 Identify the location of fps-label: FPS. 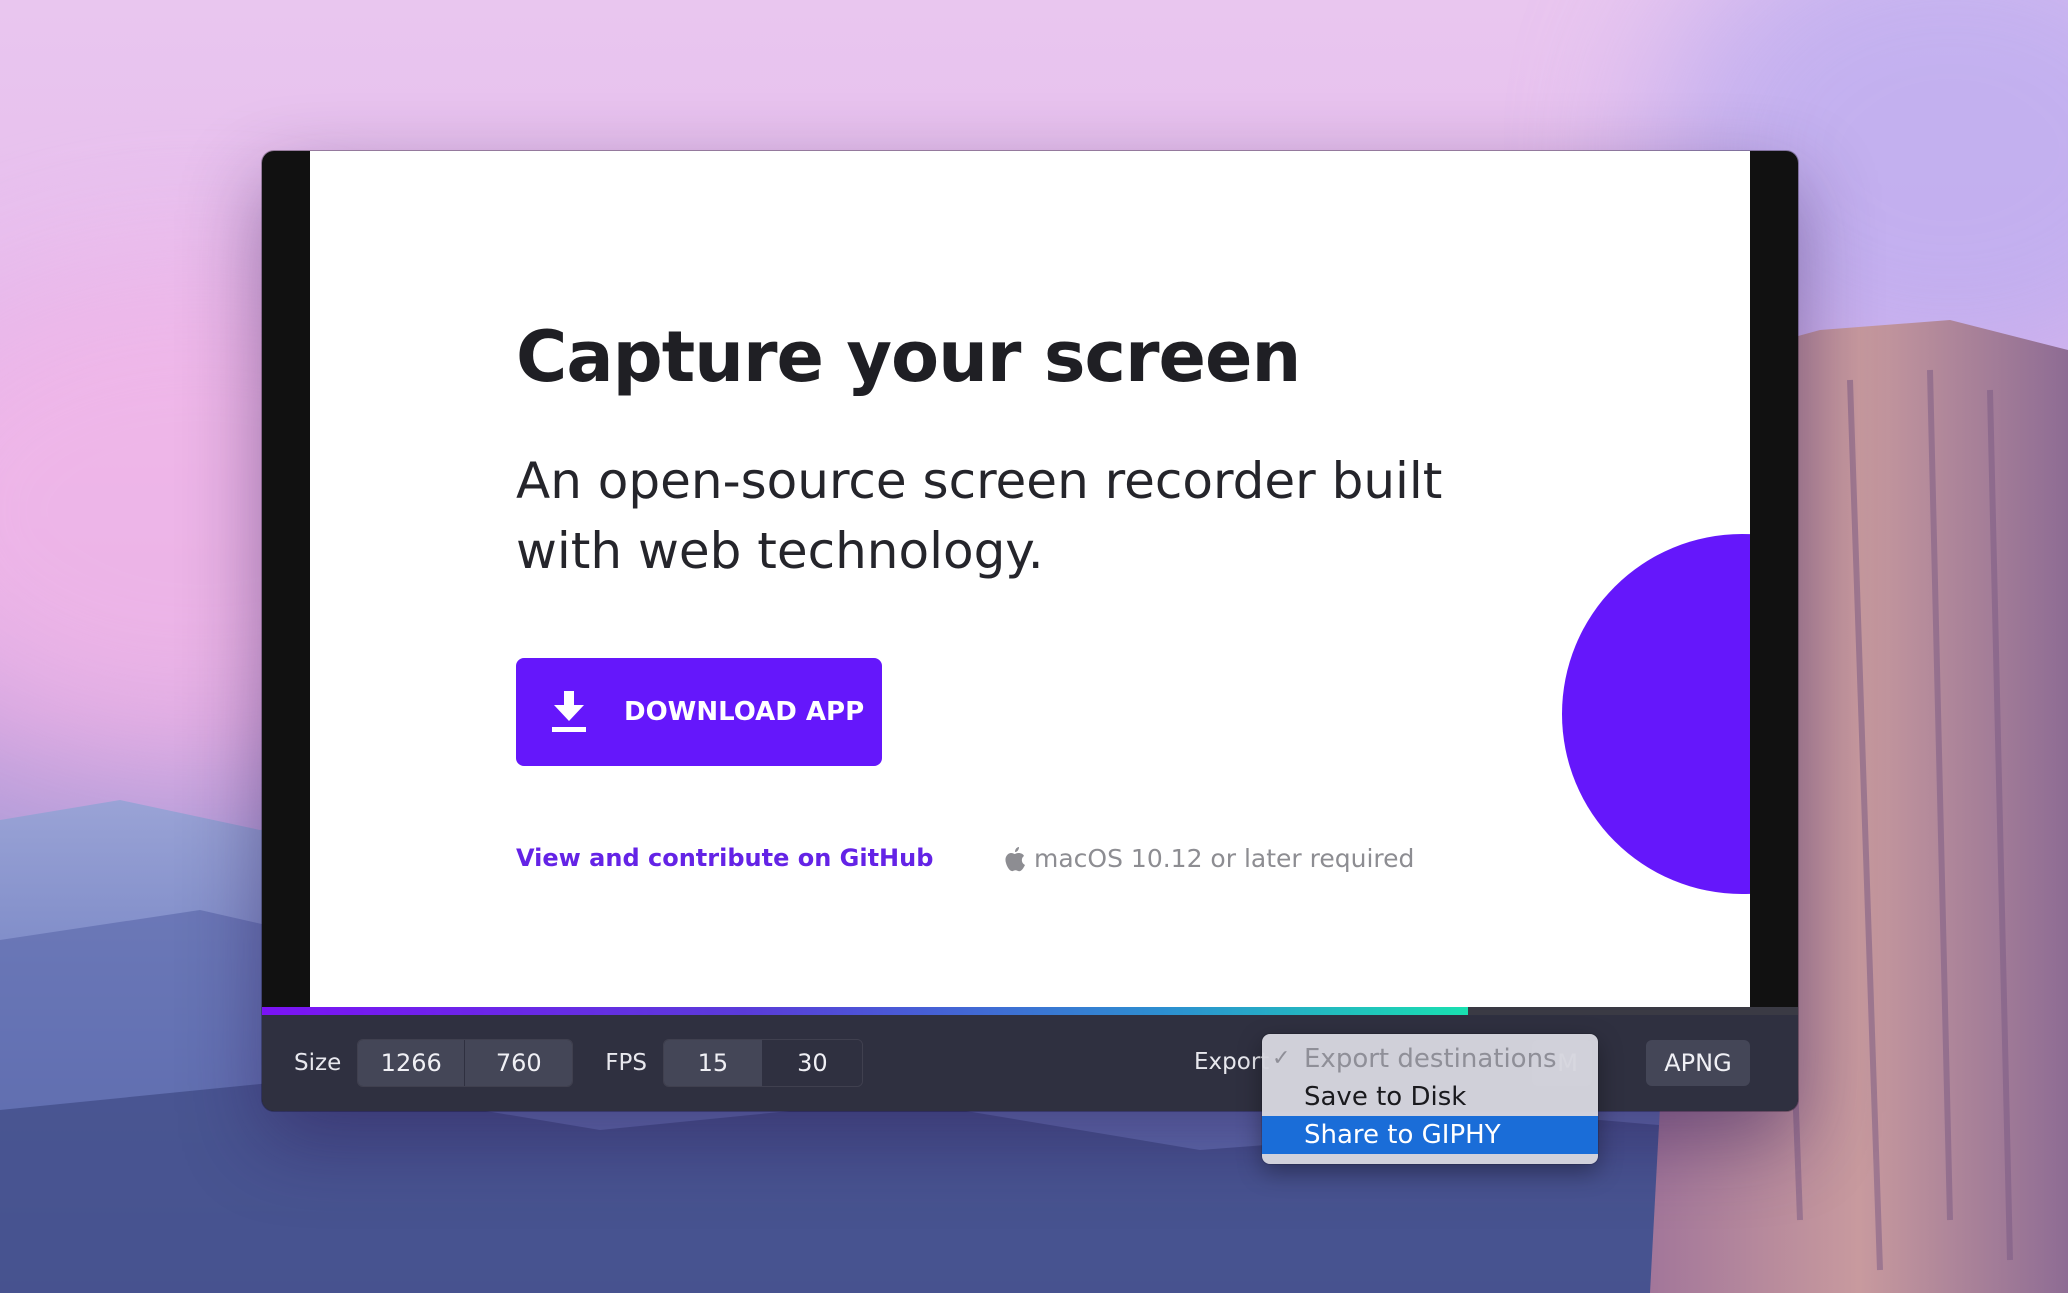
(626, 1063).